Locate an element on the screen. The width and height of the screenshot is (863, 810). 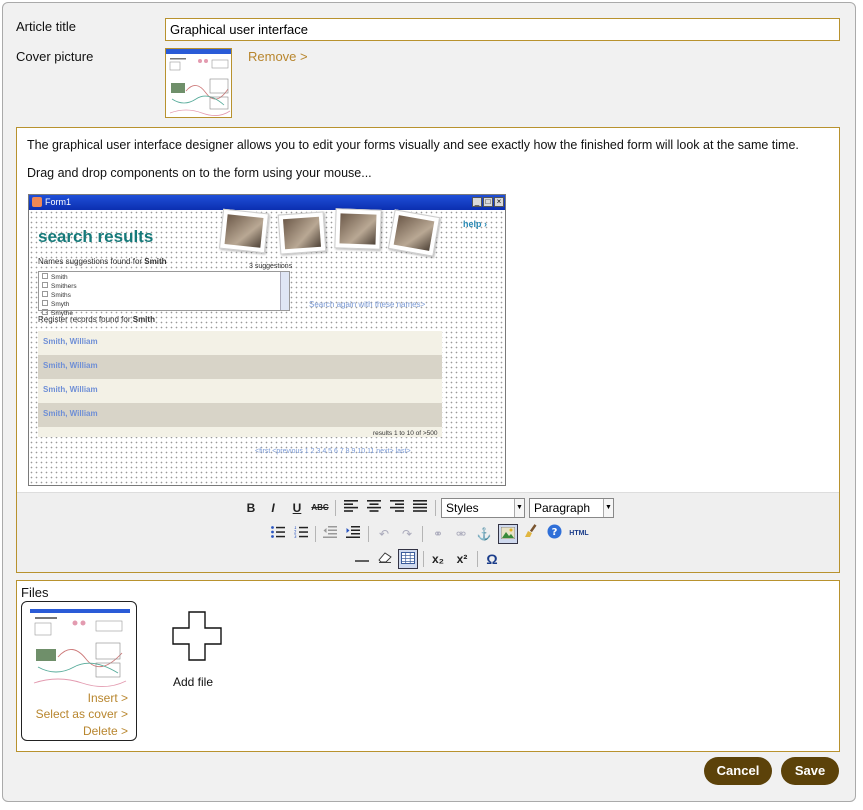
html-source-button: HTML is located at coordinates (579, 534).